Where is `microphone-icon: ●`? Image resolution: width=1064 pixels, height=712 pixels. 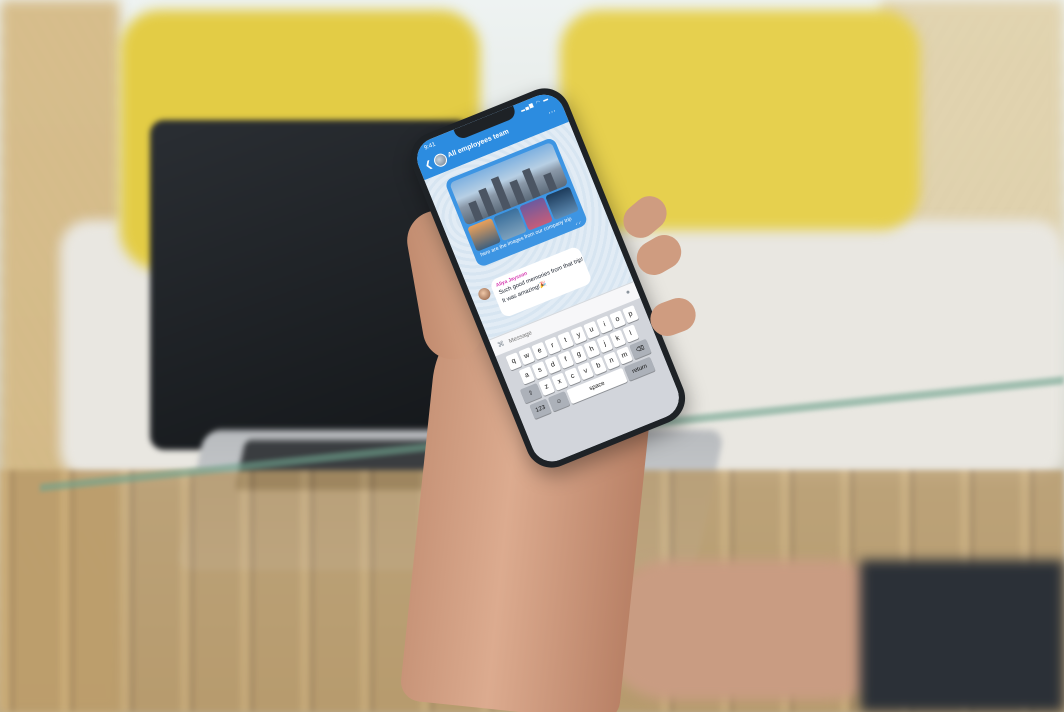 microphone-icon: ● is located at coordinates (628, 292).